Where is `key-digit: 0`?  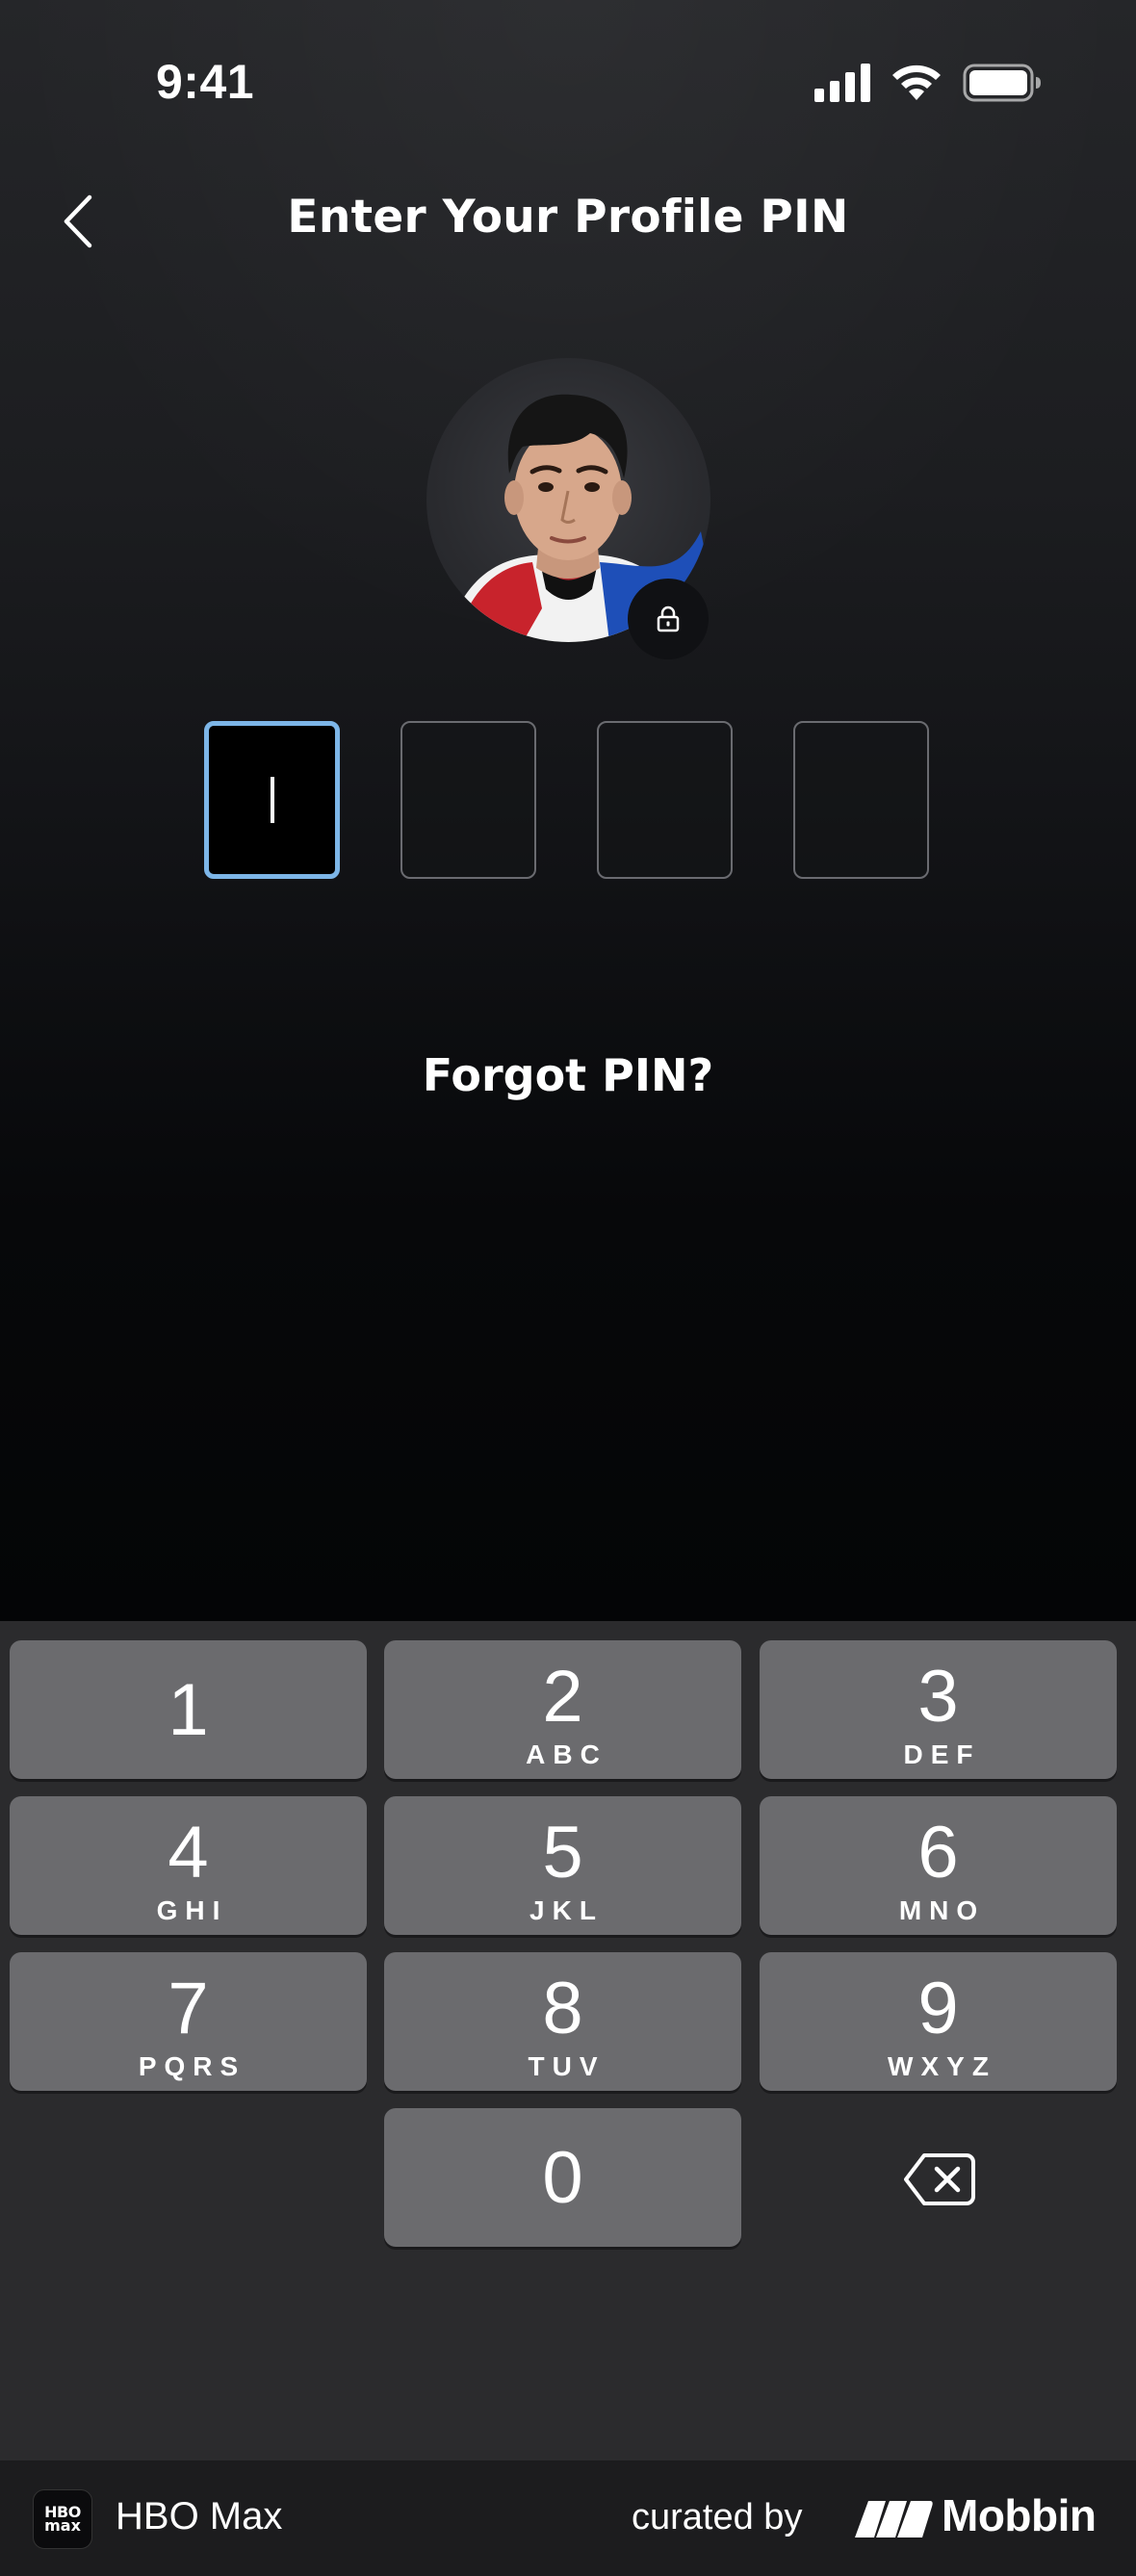
key-digit: 0 is located at coordinates (563, 2178).